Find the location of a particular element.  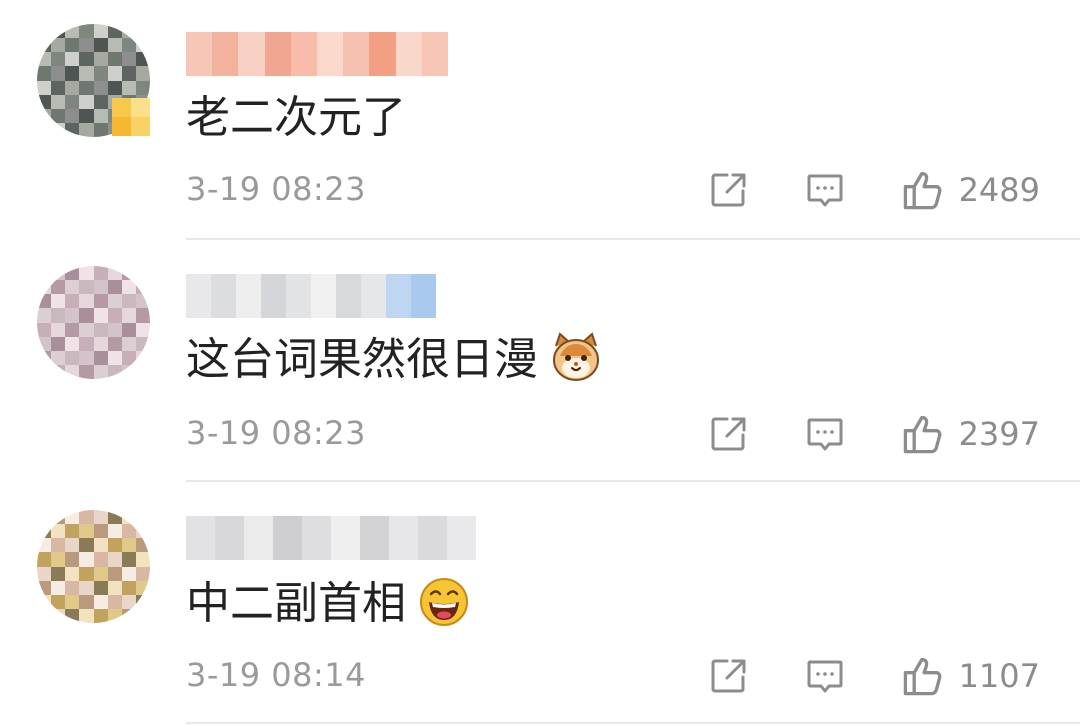

divider is located at coordinates (633, 239).